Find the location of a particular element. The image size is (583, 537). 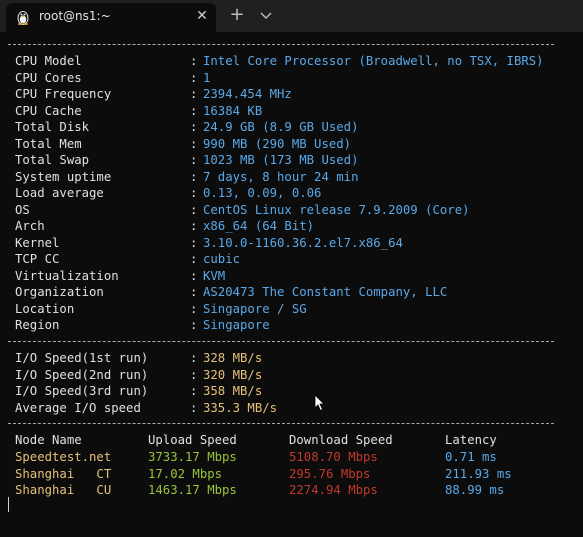

info-key: Load average is located at coordinates (59, 193).